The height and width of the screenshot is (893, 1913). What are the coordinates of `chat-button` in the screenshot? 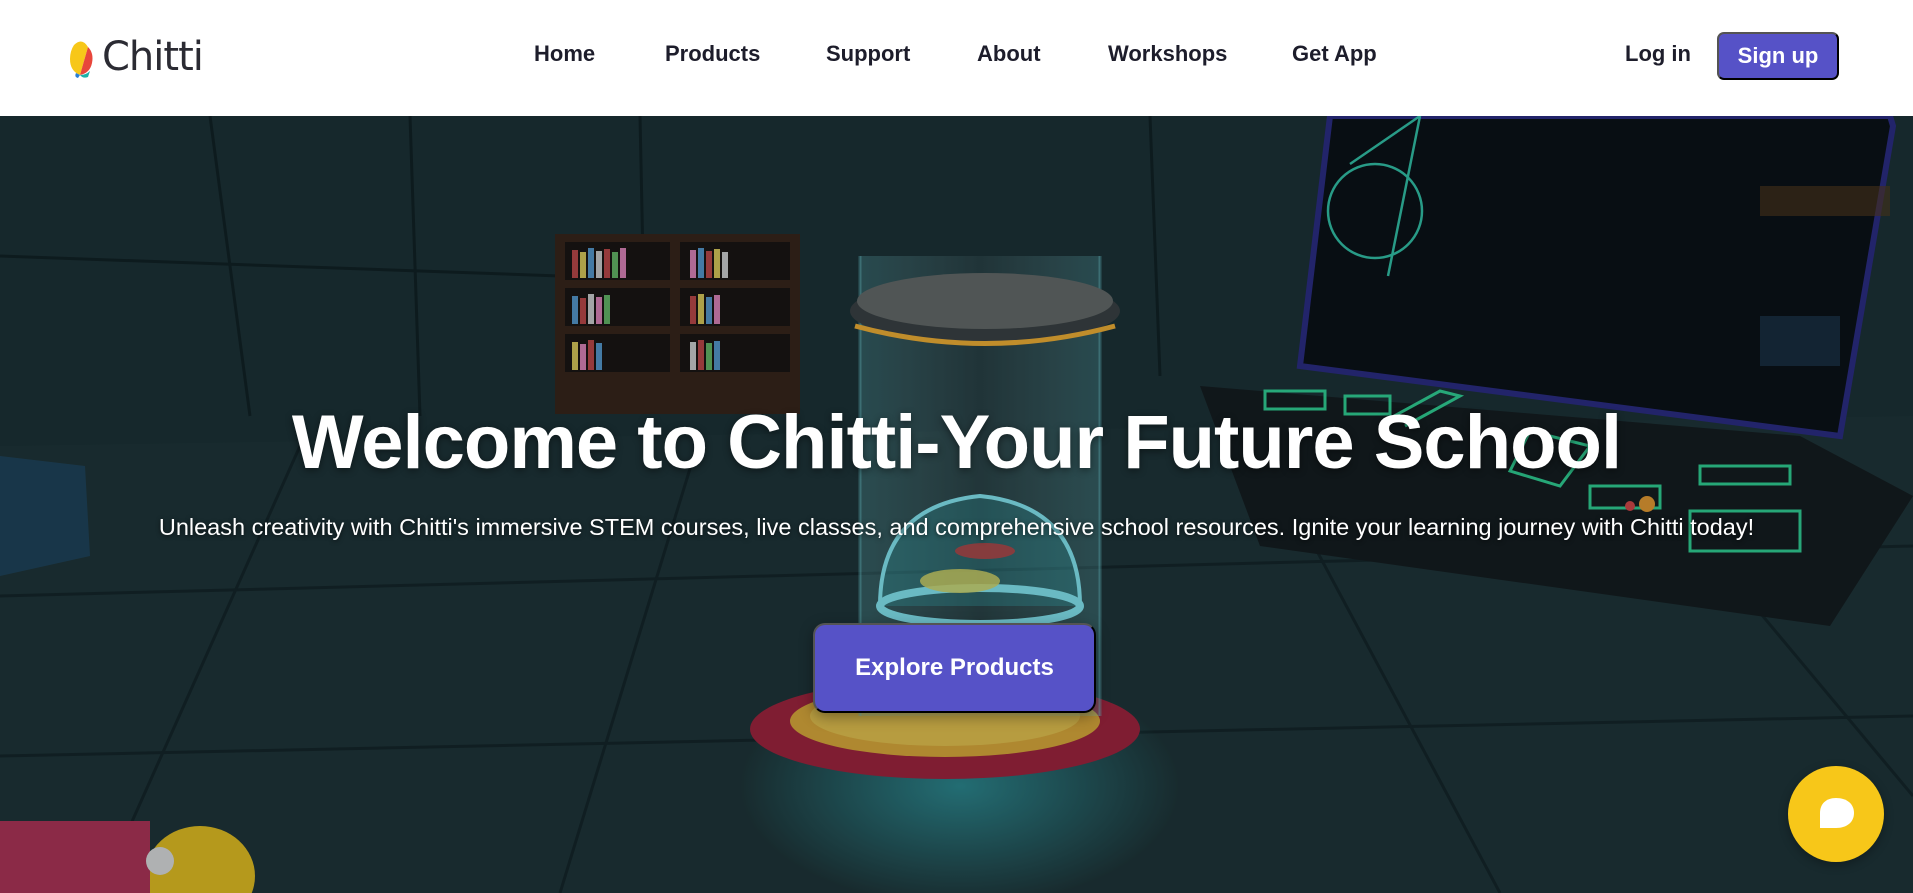 It's located at (1836, 814).